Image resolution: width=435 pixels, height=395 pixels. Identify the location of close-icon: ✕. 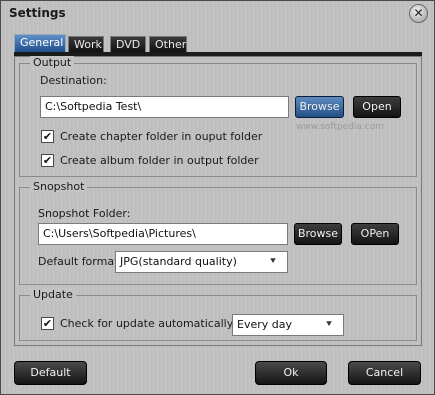
(418, 13).